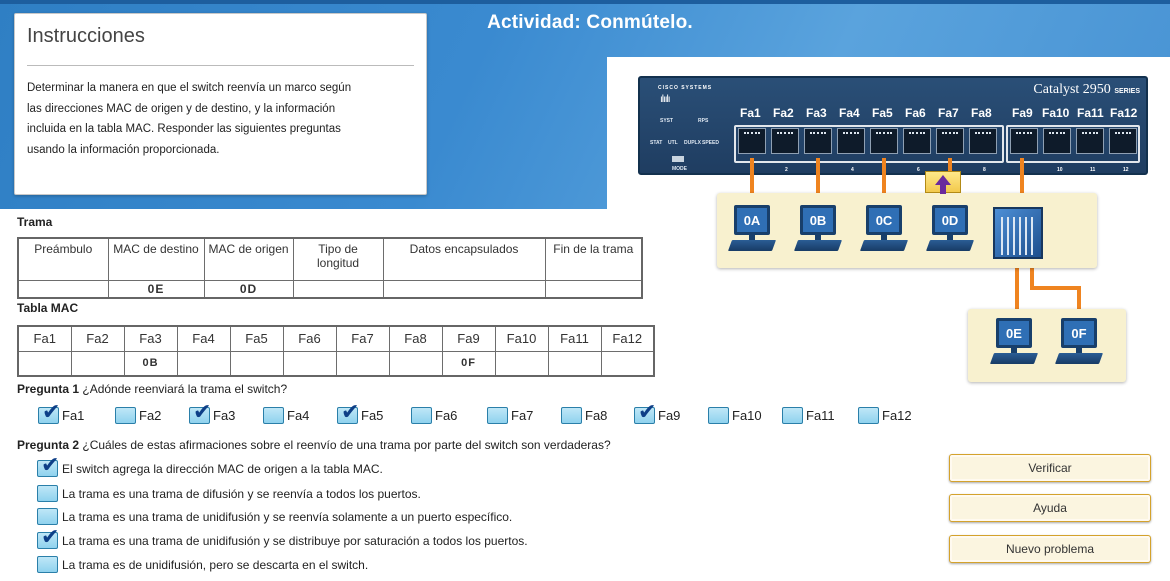  Describe the element at coordinates (1022, 113) in the screenshot. I see `port-label-fa9: Fa9` at that location.